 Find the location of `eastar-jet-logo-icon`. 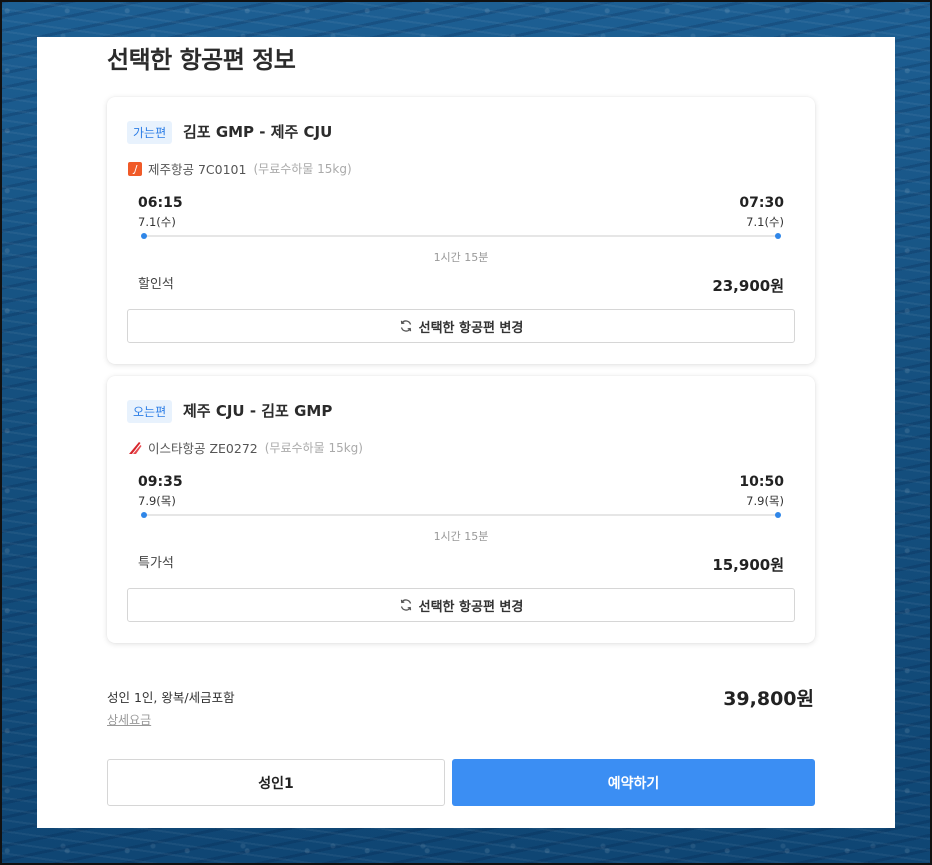

eastar-jet-logo-icon is located at coordinates (135, 448).